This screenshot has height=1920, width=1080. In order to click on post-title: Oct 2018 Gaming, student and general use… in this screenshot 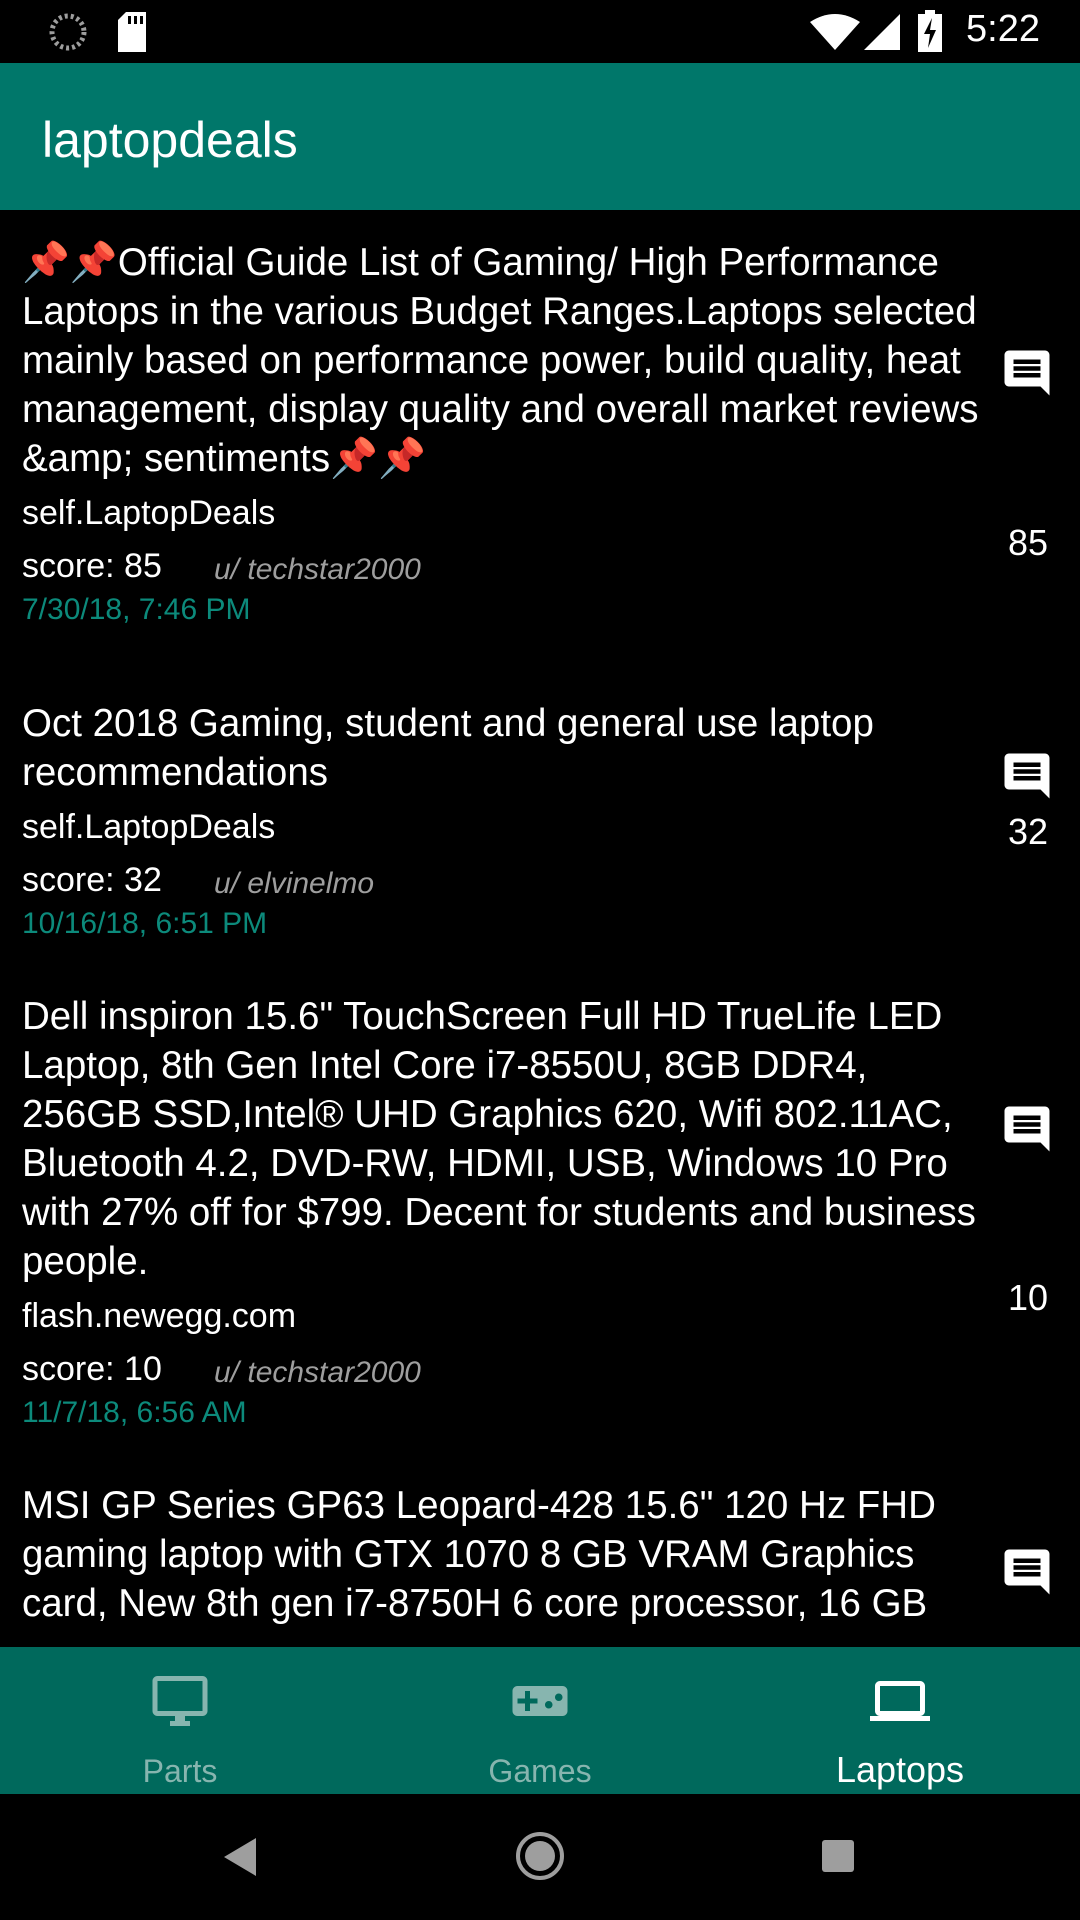, I will do `click(509, 748)`.